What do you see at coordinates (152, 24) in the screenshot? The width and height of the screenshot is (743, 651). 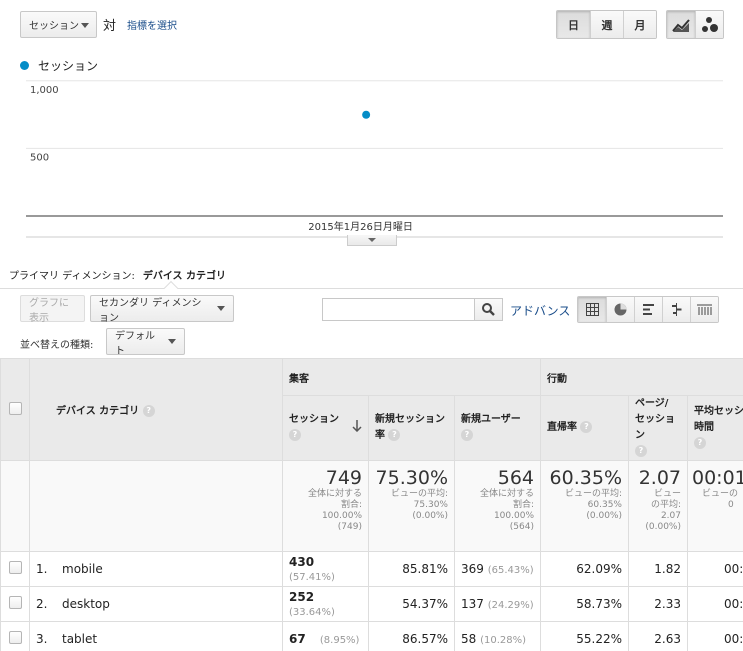 I see `select-metric-link: 指標を選択` at bounding box center [152, 24].